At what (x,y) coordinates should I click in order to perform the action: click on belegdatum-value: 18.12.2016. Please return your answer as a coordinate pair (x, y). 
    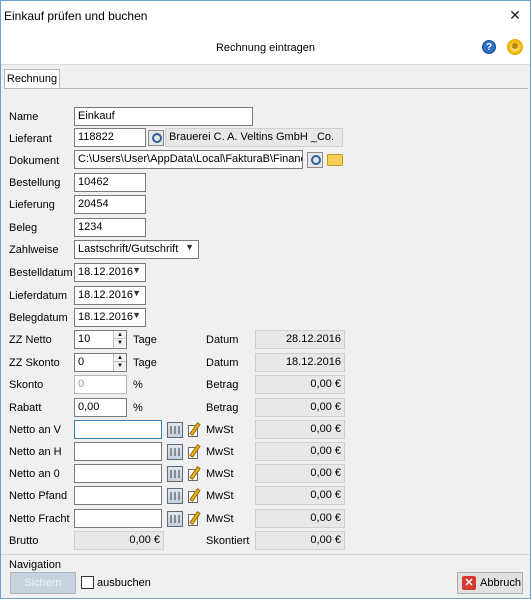
    Looking at the image, I should click on (106, 317).